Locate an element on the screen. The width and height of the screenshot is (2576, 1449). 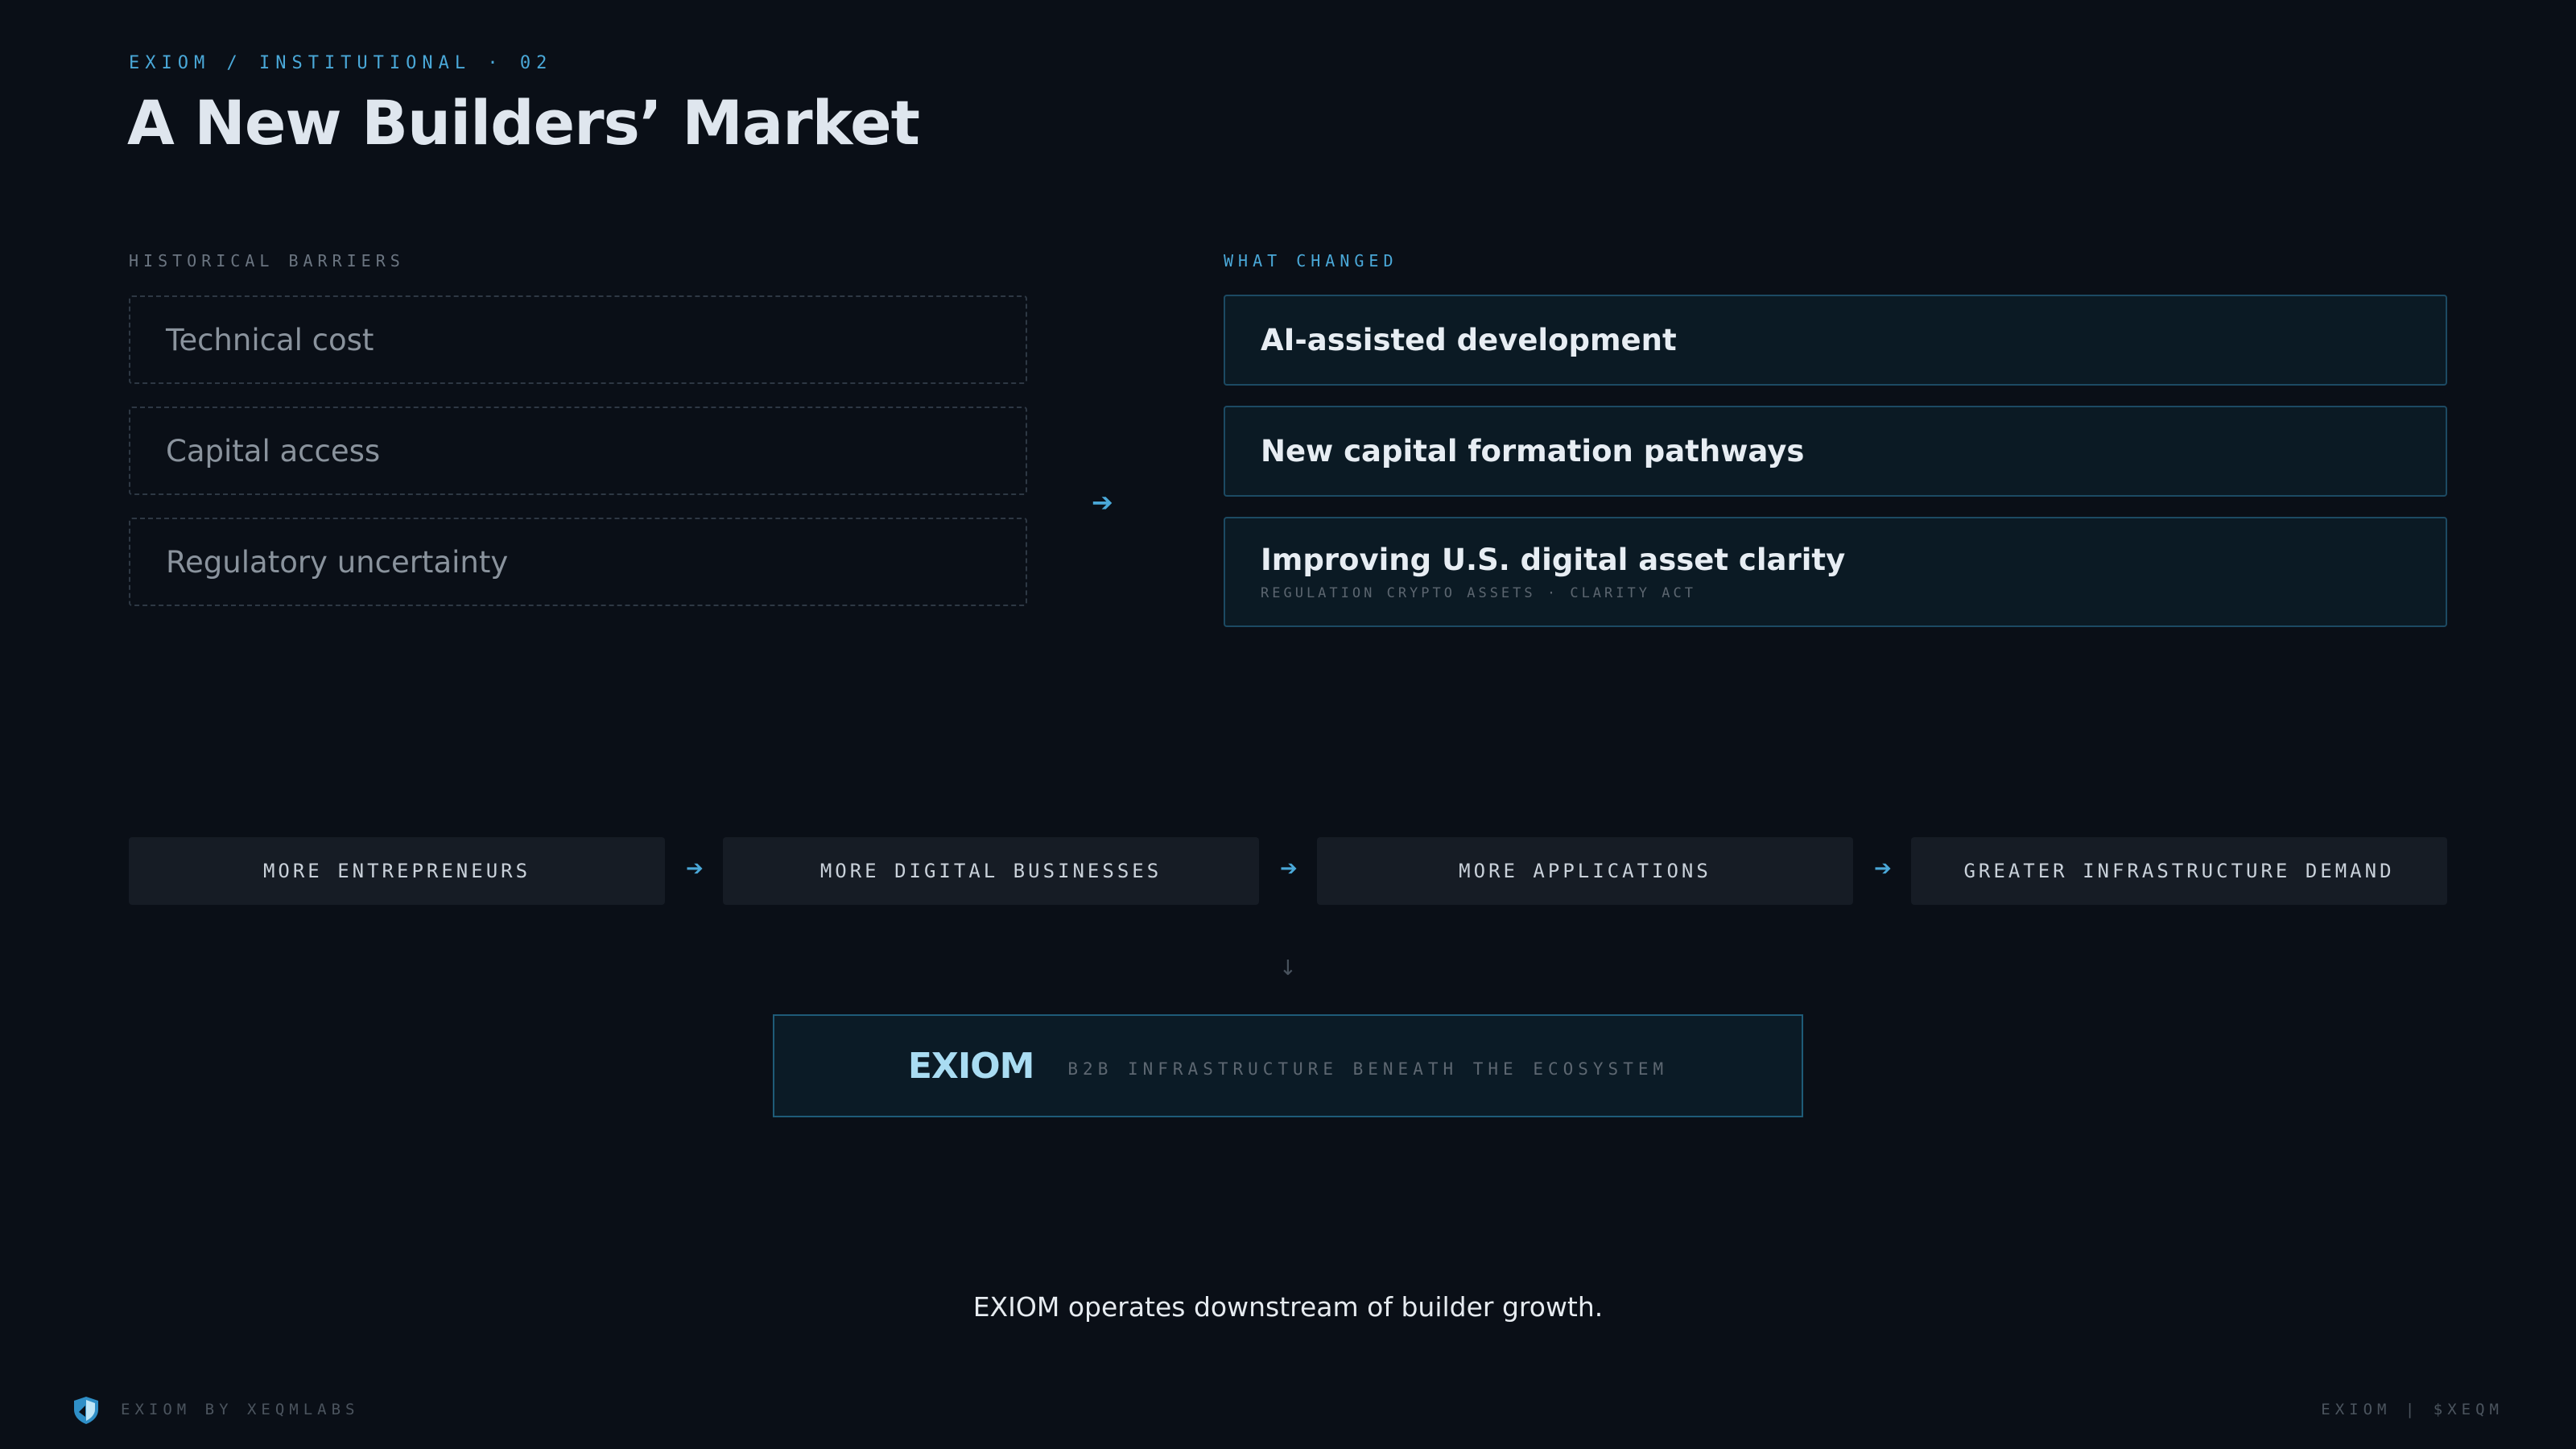
exiom-name: EXIOM is located at coordinates (971, 1066).